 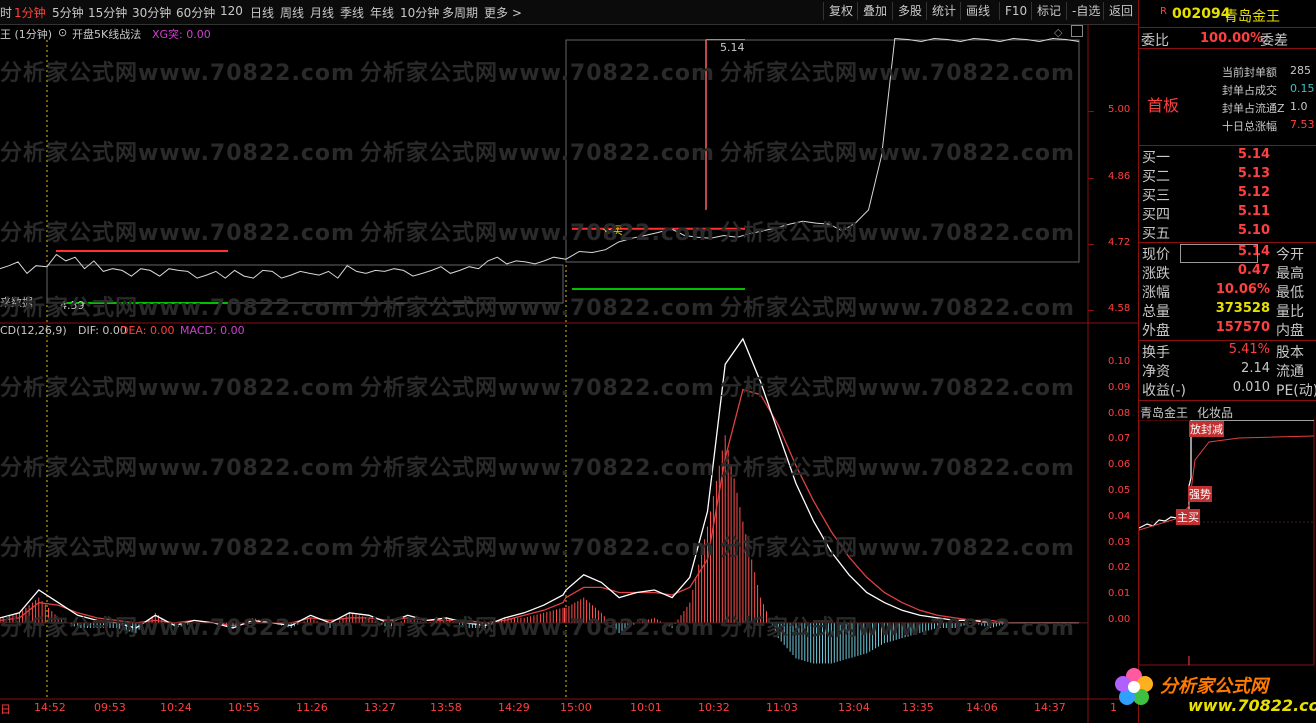 What do you see at coordinates (62, 32) in the screenshot?
I see `indicator-toggle-icon: ⊙` at bounding box center [62, 32].